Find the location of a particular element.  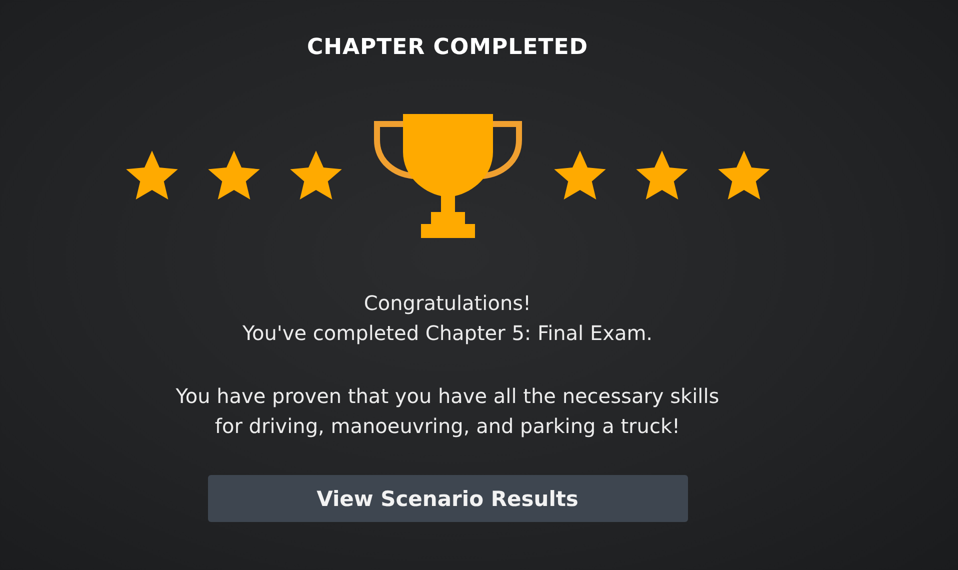

screen-title: CHAPTER COMPLETED is located at coordinates (447, 48).